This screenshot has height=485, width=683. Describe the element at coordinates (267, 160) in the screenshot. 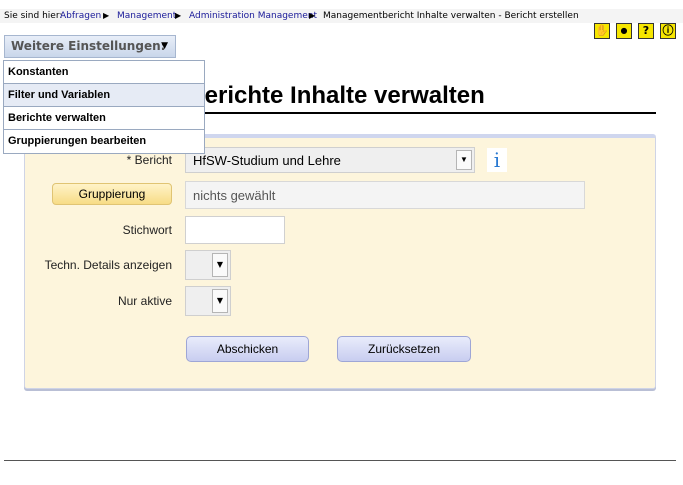

I see `bericht-select-value: HfSW-Studium und Lehre` at that location.